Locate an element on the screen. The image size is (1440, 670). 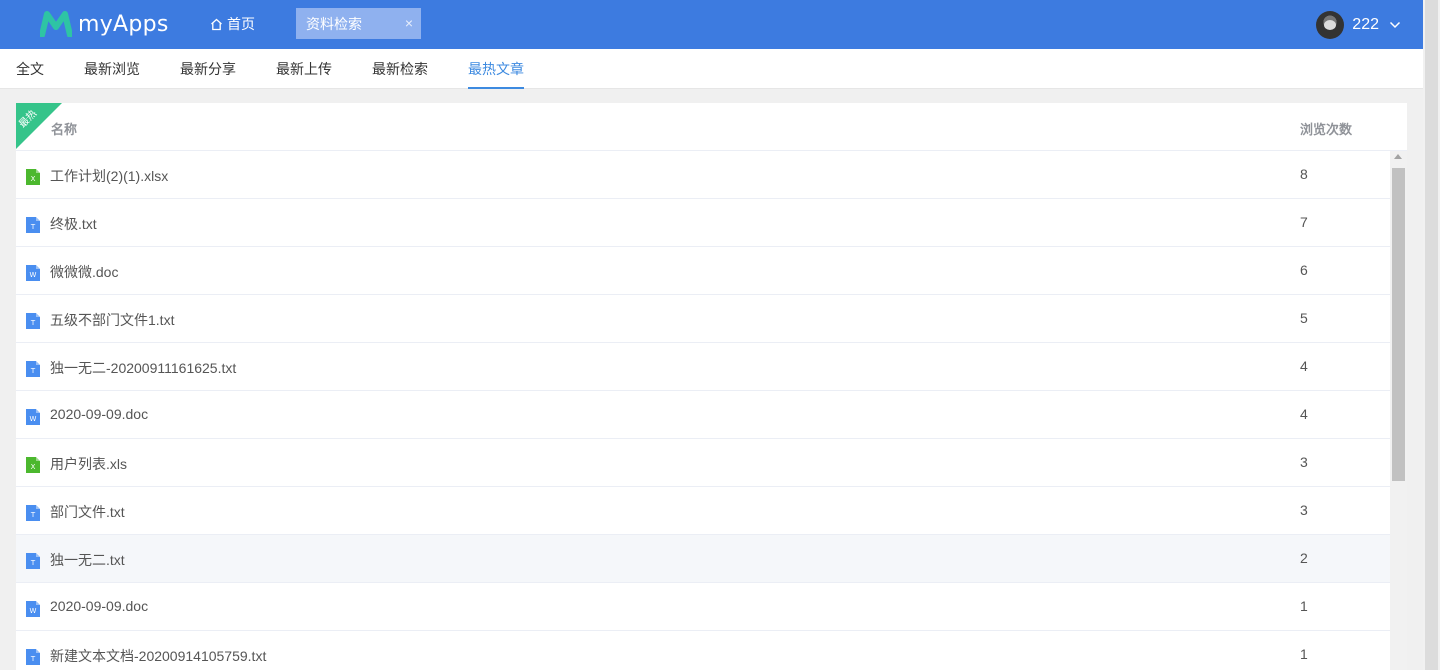
sub-navigation: 全文 最新浏览 最新分享 最新上传 最新检索 最热文章 is located at coordinates (711, 69).